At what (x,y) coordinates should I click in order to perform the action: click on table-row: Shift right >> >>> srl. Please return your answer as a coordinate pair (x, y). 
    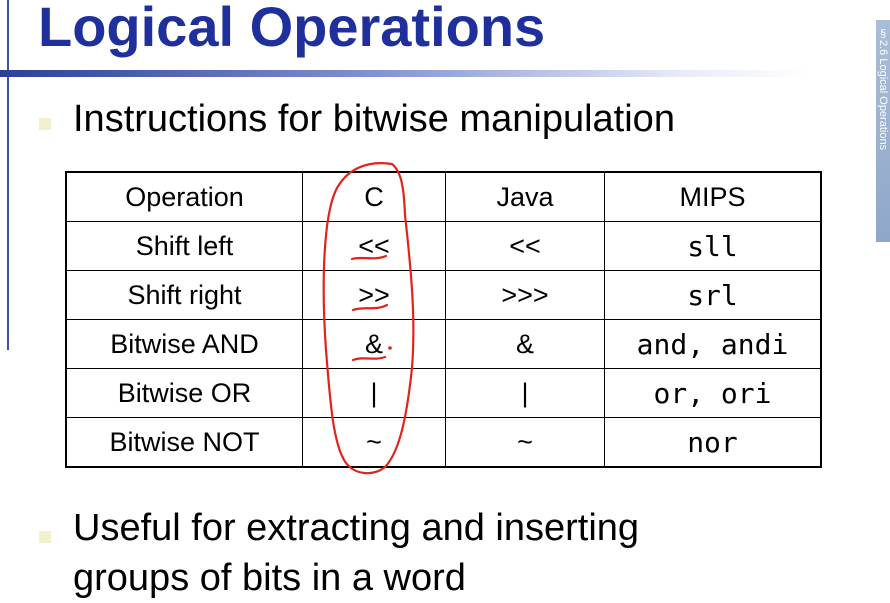
    Looking at the image, I should click on (443, 295).